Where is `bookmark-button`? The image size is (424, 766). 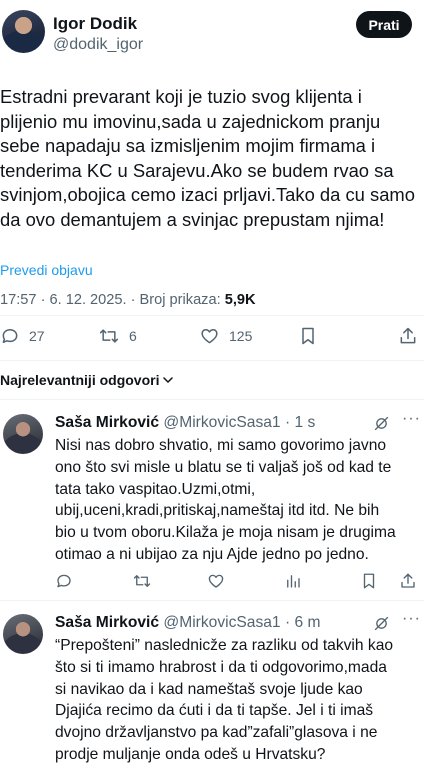 bookmark-button is located at coordinates (308, 336).